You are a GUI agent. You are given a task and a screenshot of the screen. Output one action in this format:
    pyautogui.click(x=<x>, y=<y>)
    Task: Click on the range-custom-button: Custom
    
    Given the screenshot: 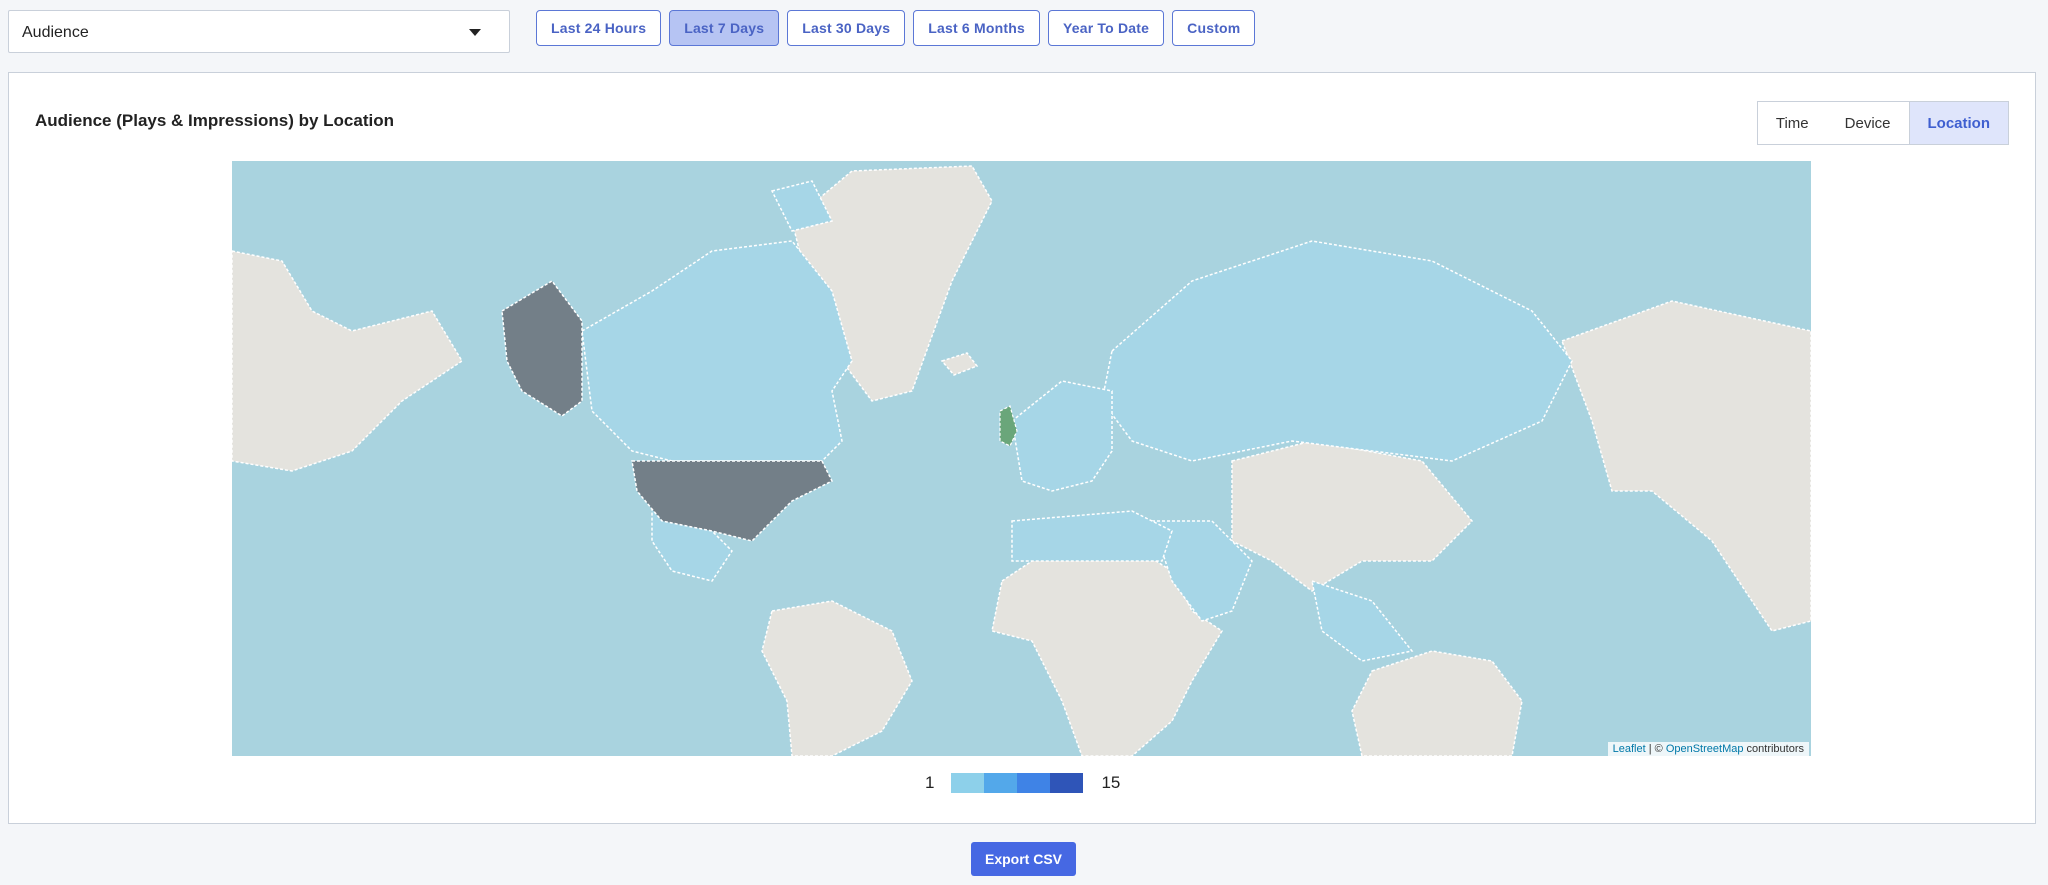 What is the action you would take?
    pyautogui.click(x=1214, y=28)
    